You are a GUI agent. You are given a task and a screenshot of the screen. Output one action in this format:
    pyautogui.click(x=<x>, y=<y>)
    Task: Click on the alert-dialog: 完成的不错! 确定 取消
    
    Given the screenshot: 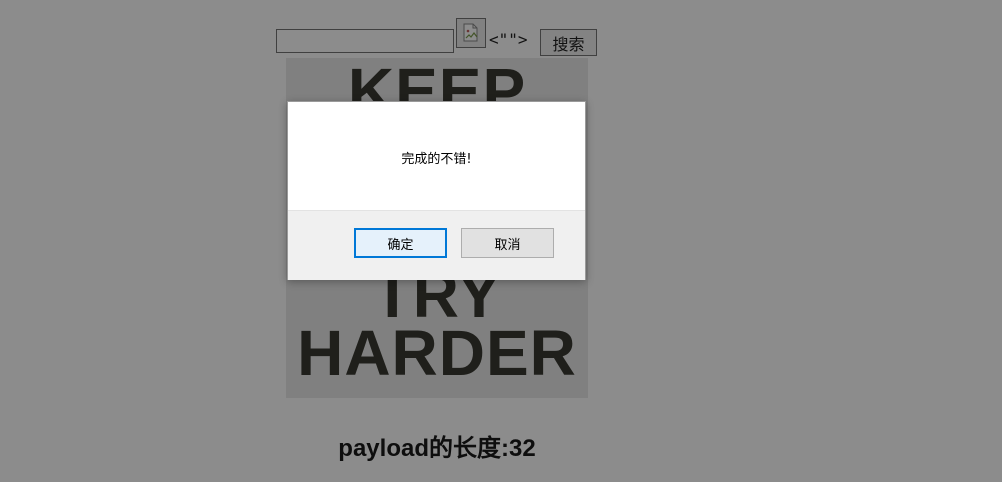 What is the action you would take?
    pyautogui.click(x=436, y=190)
    